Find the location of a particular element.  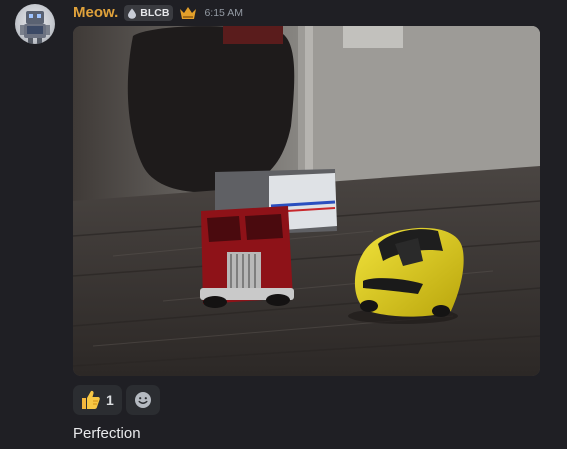

reactions-bar: 1 is located at coordinates (116, 400).